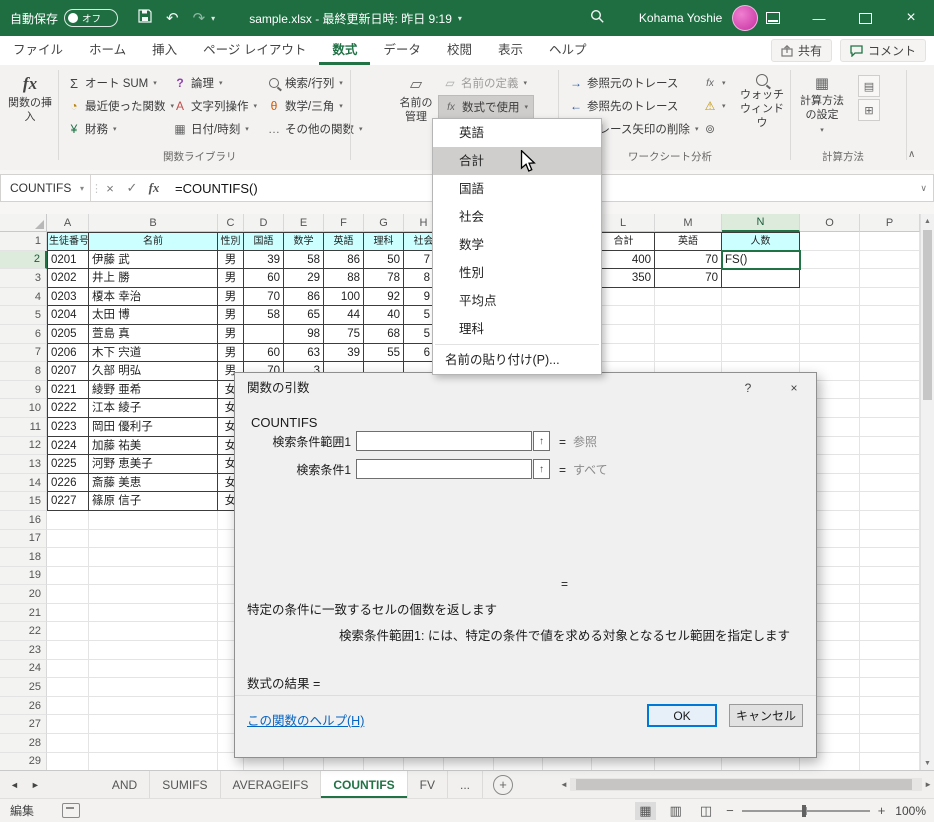 The image size is (934, 822). I want to click on cell-D7: 60, so click(264, 353).